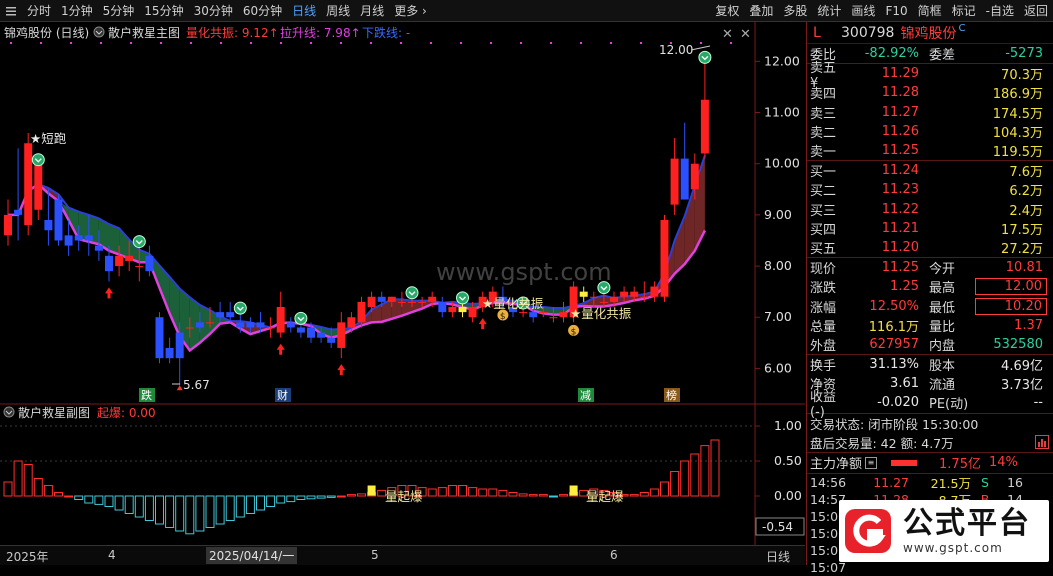 This screenshot has width=1053, height=576. I want to click on event-tag-label: 榜, so click(671, 395).